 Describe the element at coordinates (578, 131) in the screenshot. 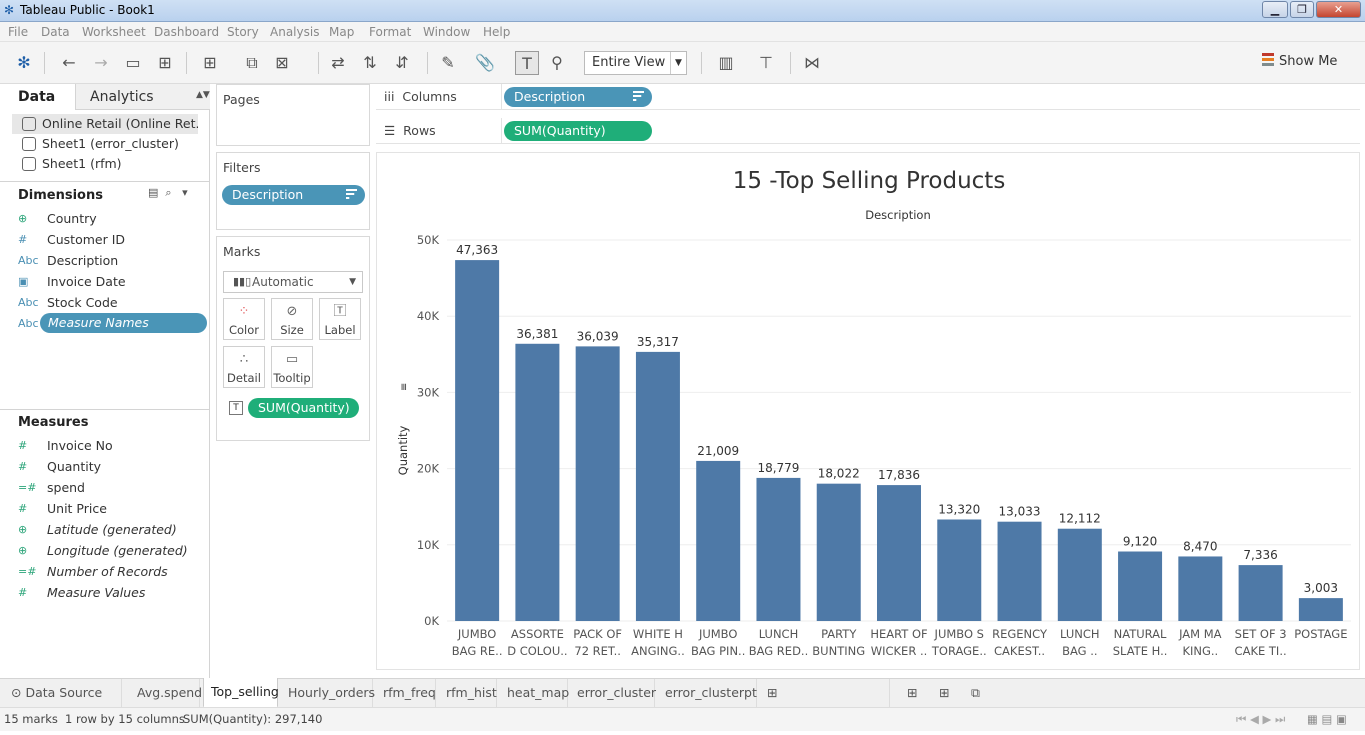

I see `rows-pill-sum-quantity: SUM(Quantity)` at that location.